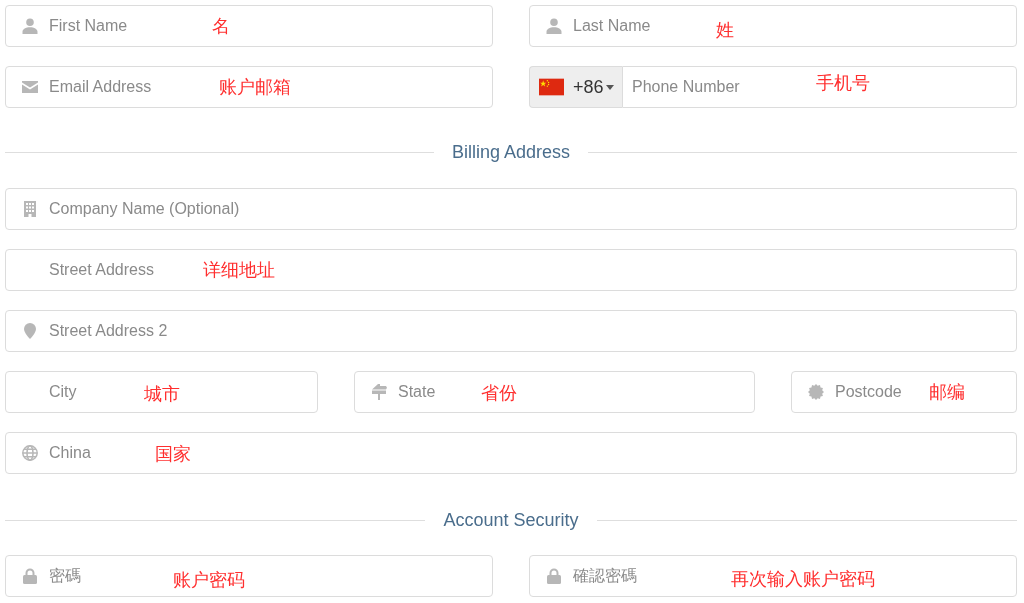 This screenshot has height=603, width=1024. What do you see at coordinates (162, 394) in the screenshot?
I see `annotation-text: 城市` at bounding box center [162, 394].